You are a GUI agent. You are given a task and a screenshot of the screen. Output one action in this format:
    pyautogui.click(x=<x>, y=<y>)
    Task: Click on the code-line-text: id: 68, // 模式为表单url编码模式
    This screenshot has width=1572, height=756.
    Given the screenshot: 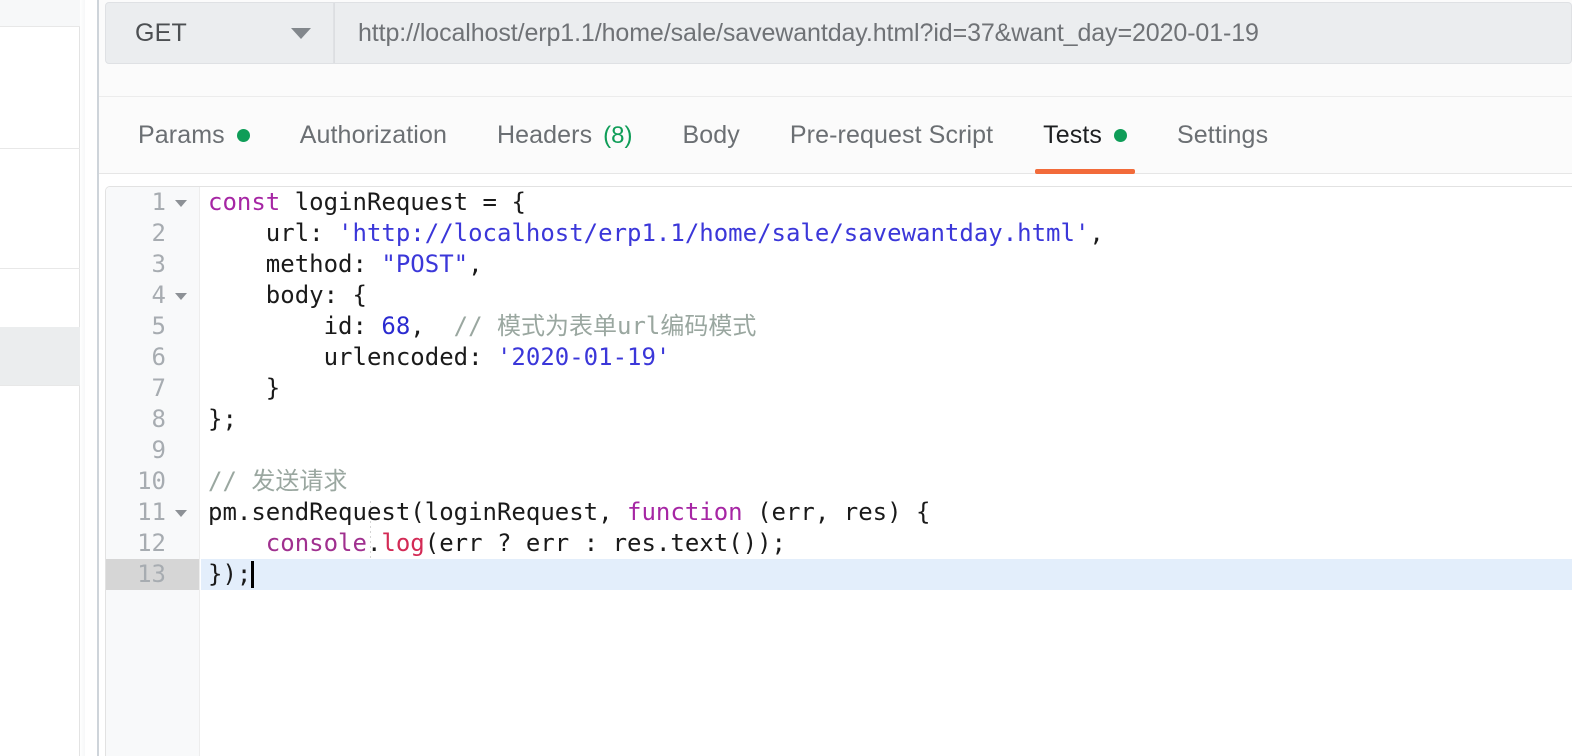 What is the action you would take?
    pyautogui.click(x=479, y=326)
    